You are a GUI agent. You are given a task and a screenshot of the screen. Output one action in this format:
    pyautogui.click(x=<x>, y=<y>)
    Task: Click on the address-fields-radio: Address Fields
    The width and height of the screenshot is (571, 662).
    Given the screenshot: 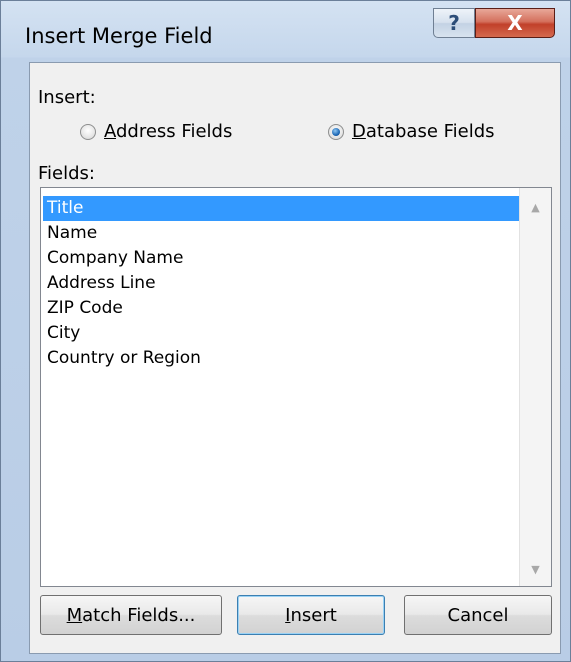 What is the action you would take?
    pyautogui.click(x=156, y=131)
    